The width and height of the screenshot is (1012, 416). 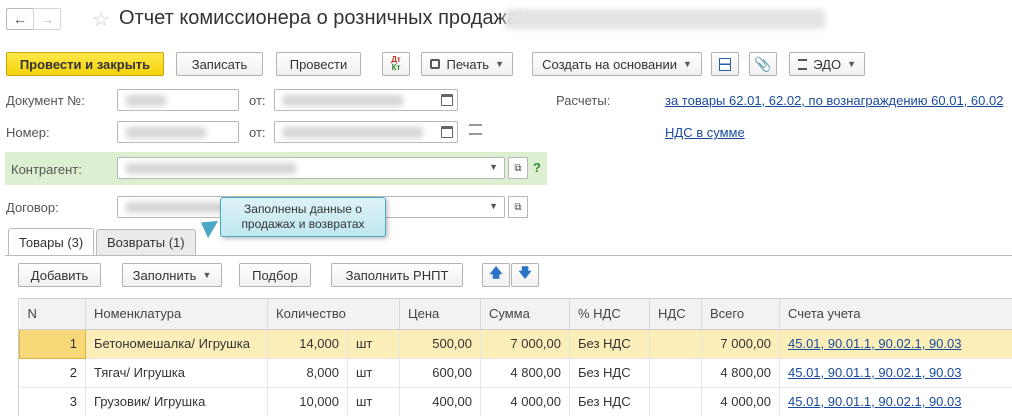 What do you see at coordinates (275, 275) in the screenshot?
I see `selection-button: Подбор` at bounding box center [275, 275].